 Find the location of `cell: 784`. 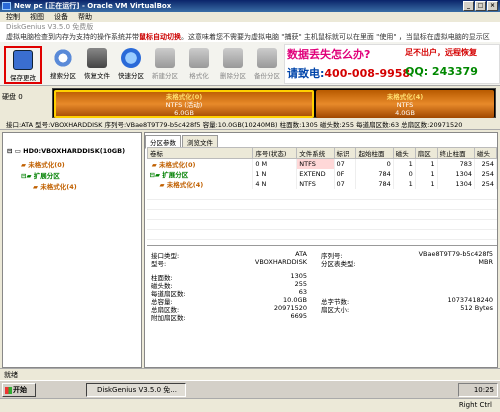

cell: 784 is located at coordinates (374, 174).